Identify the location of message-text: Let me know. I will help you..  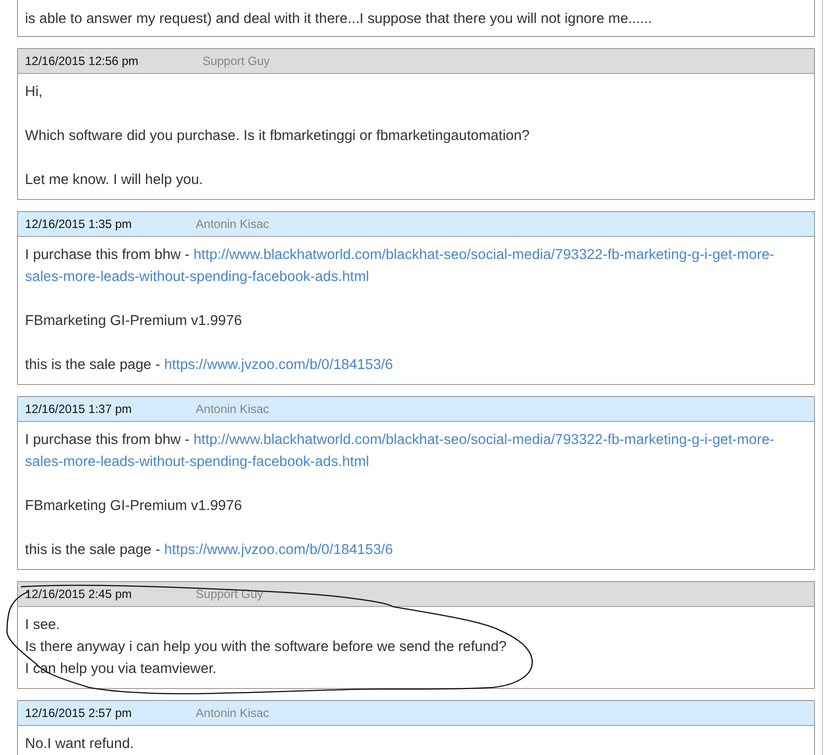
(114, 180).